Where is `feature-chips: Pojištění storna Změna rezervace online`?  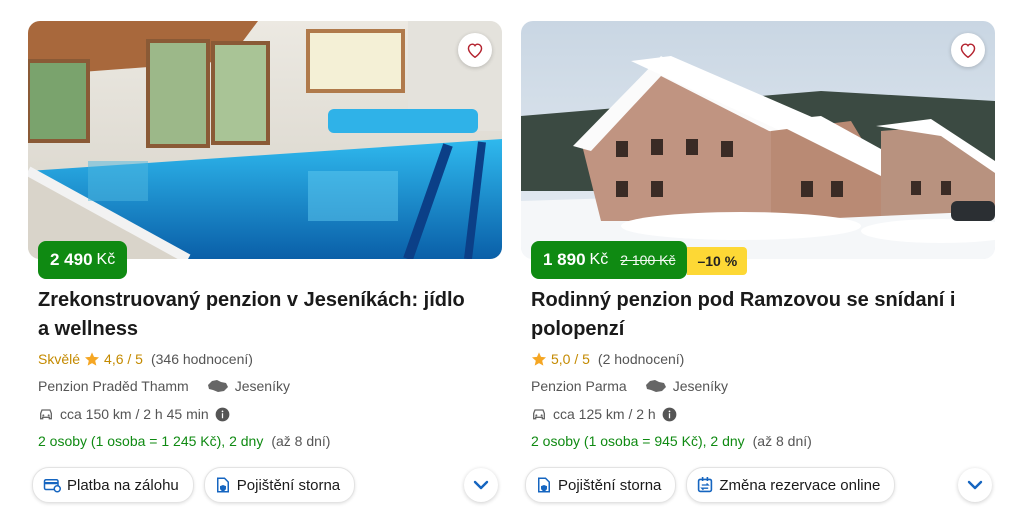 feature-chips: Pojištění storna Změna rezervace online is located at coordinates (710, 485).